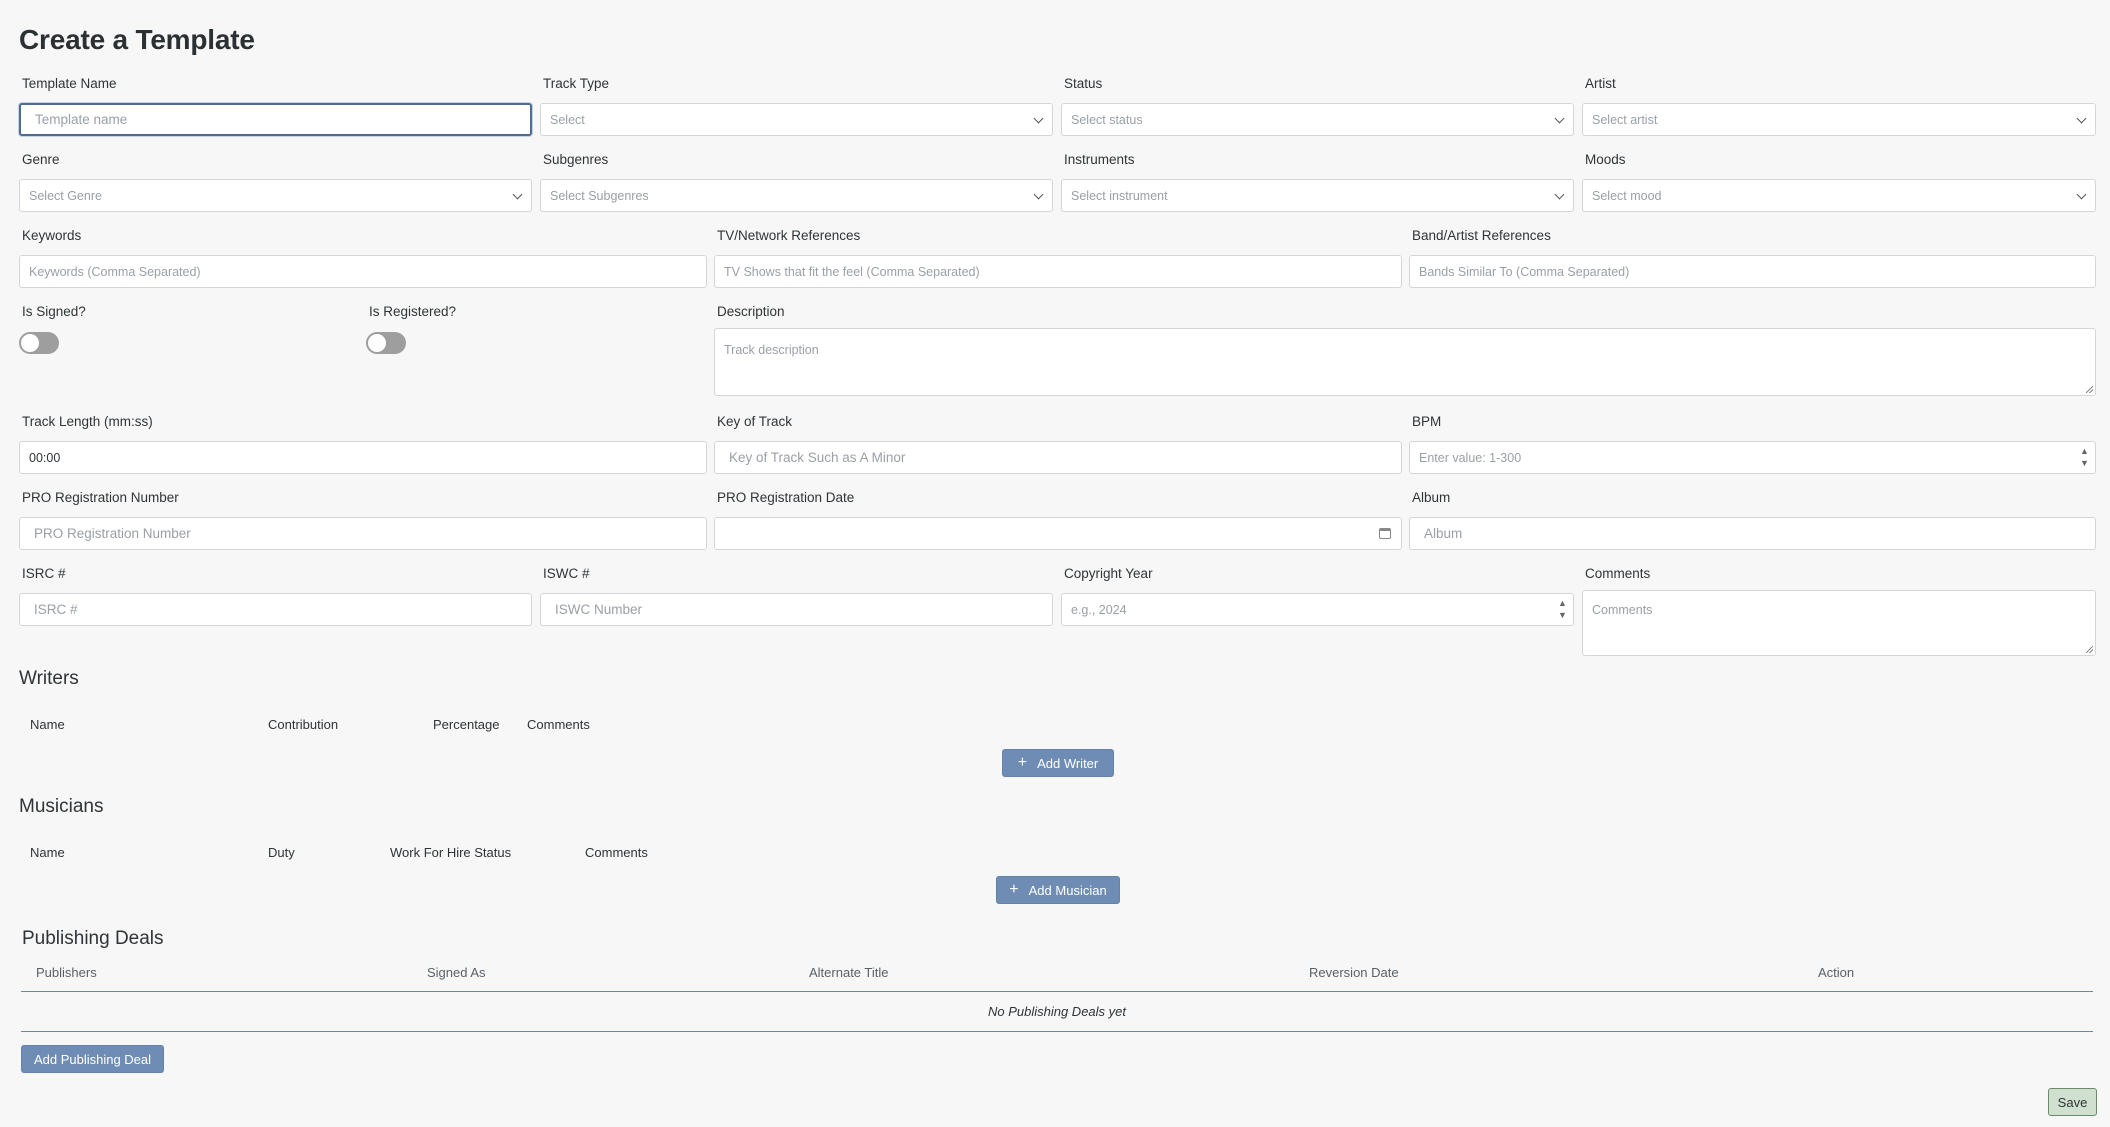  I want to click on track-length-field: Track Length (mm:ss) 00:00, so click(363, 444).